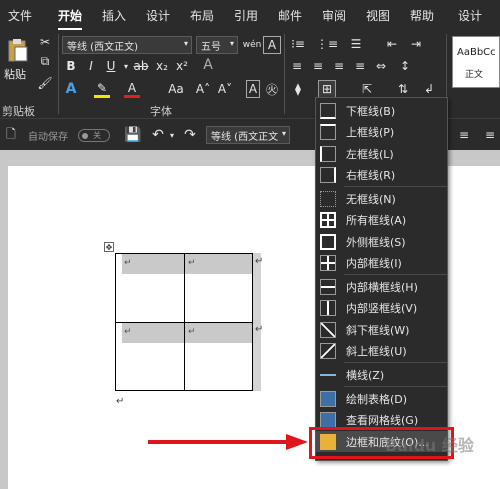  Describe the element at coordinates (392, 44) in the screenshot. I see `decrease-indent-icon: ⇤` at that location.